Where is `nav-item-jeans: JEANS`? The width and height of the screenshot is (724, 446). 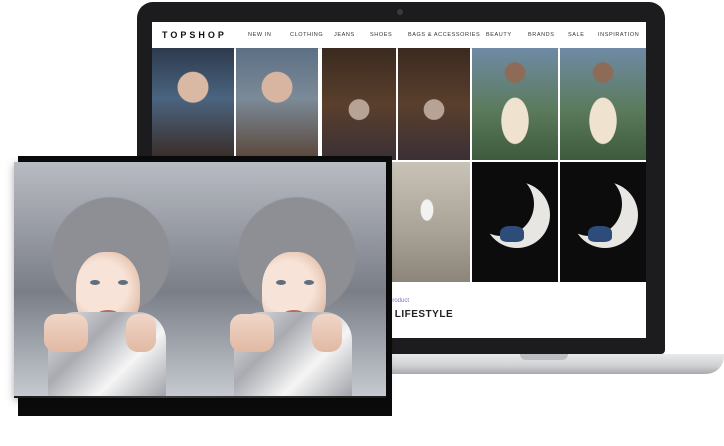 nav-item-jeans: JEANS is located at coordinates (344, 35).